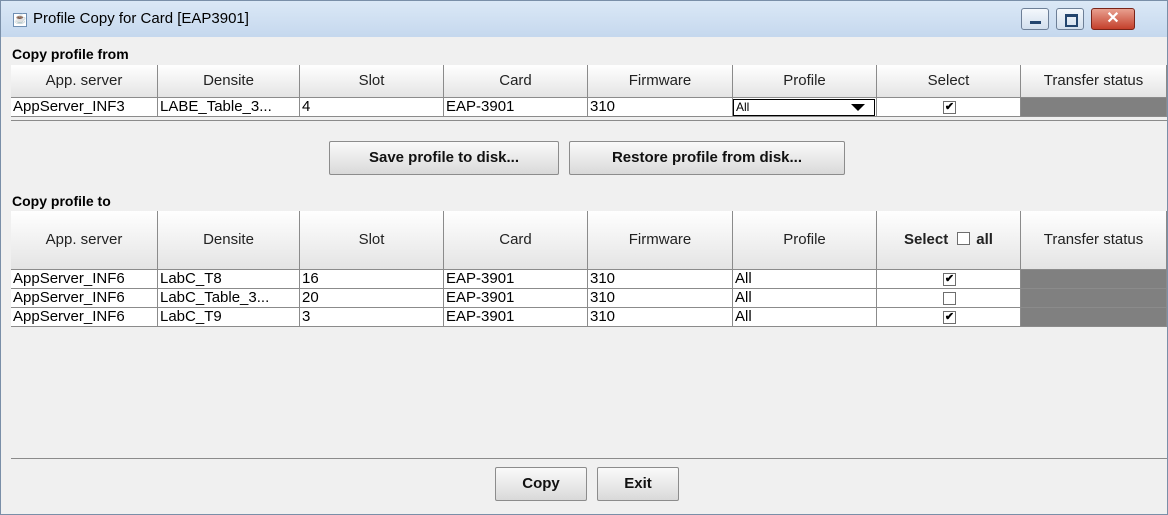 The height and width of the screenshot is (515, 1168). I want to click on profile-dropdown: All, so click(804, 107).